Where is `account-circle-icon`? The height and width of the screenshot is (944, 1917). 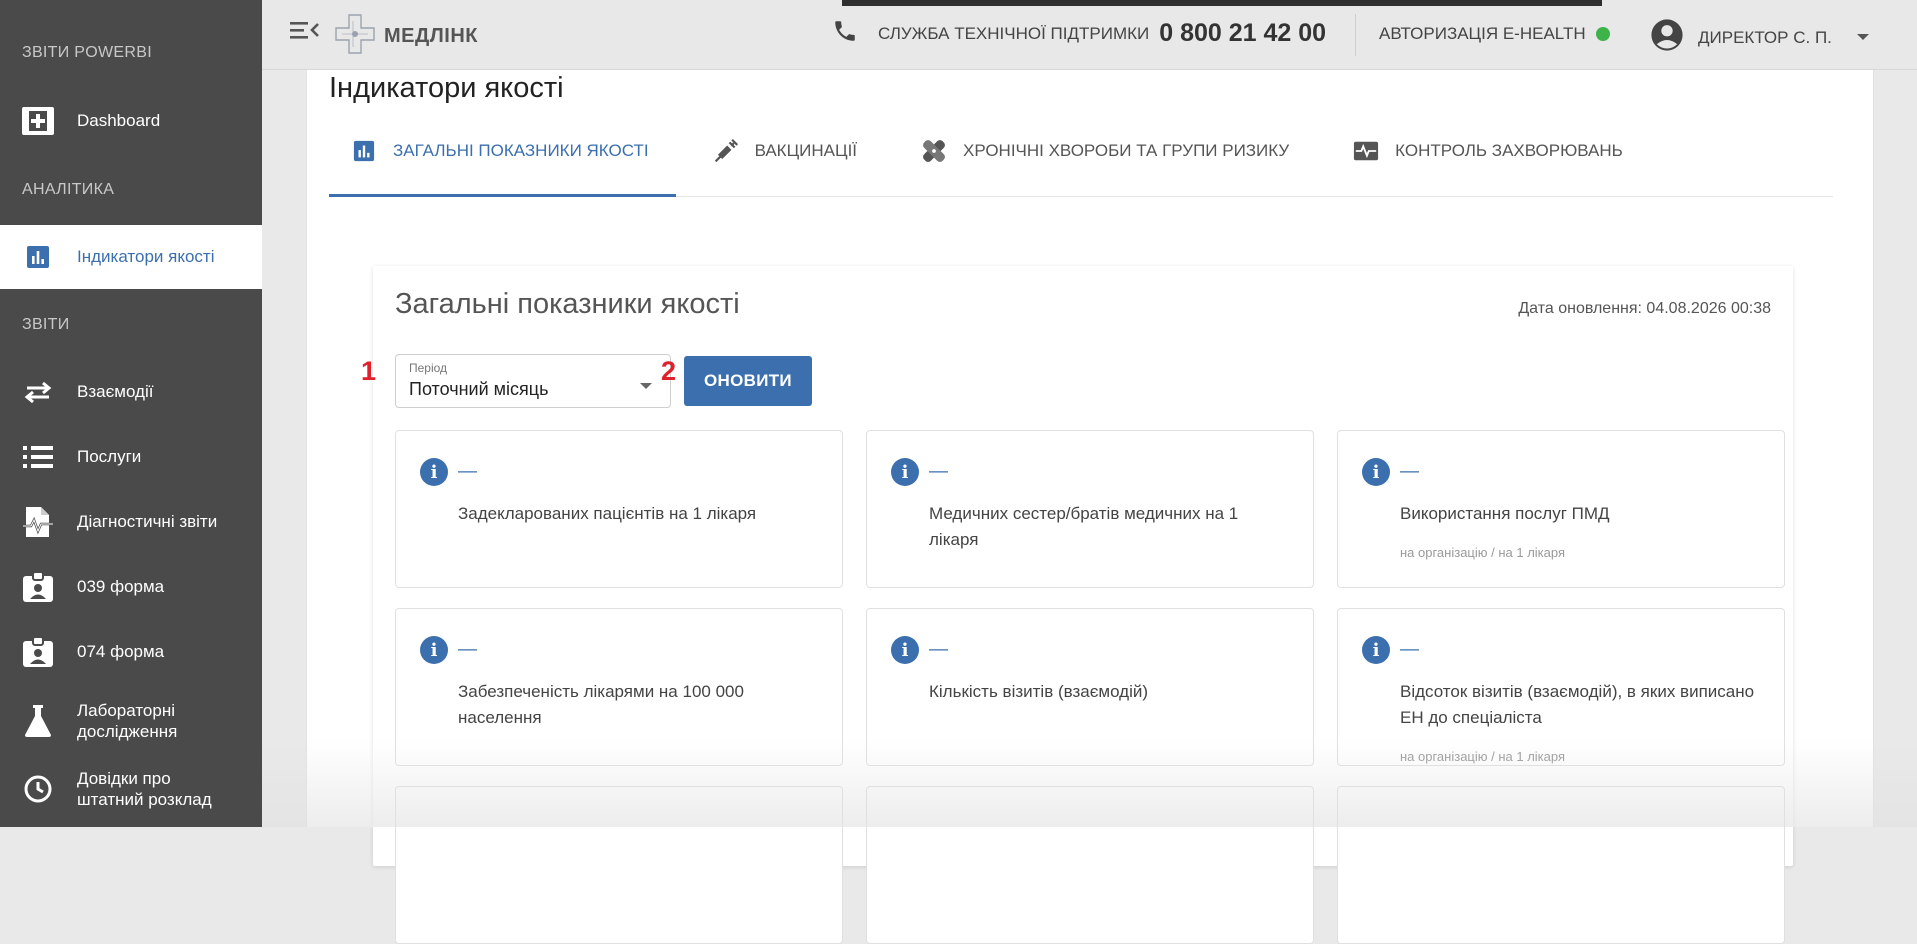 account-circle-icon is located at coordinates (1667, 37).